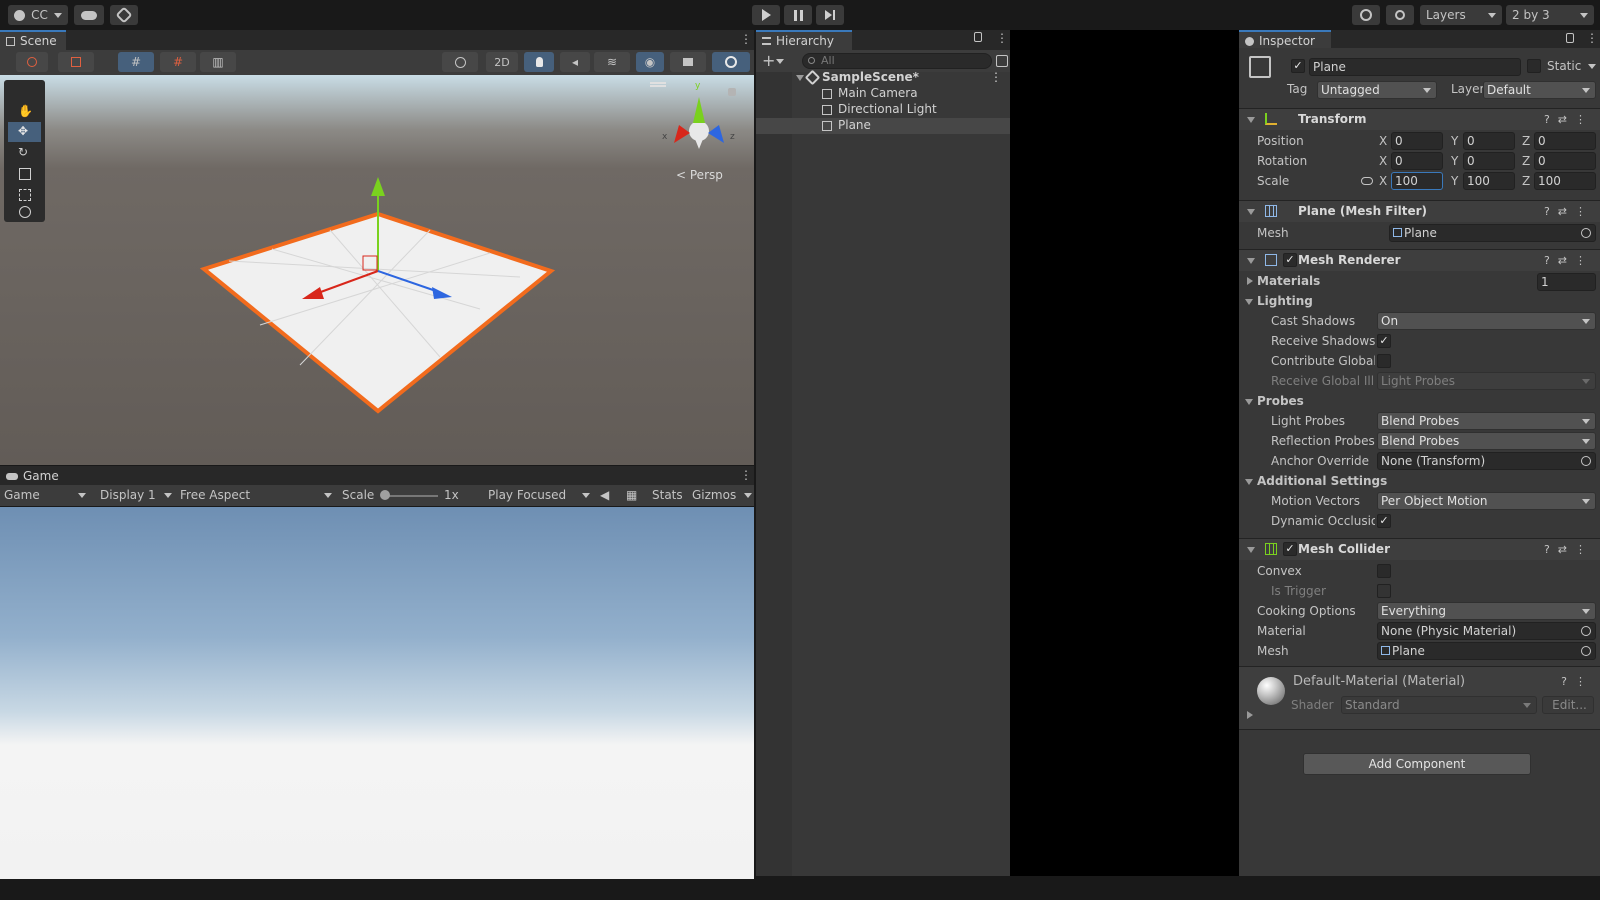  I want to click on scale-x-field: 100, so click(1417, 181).